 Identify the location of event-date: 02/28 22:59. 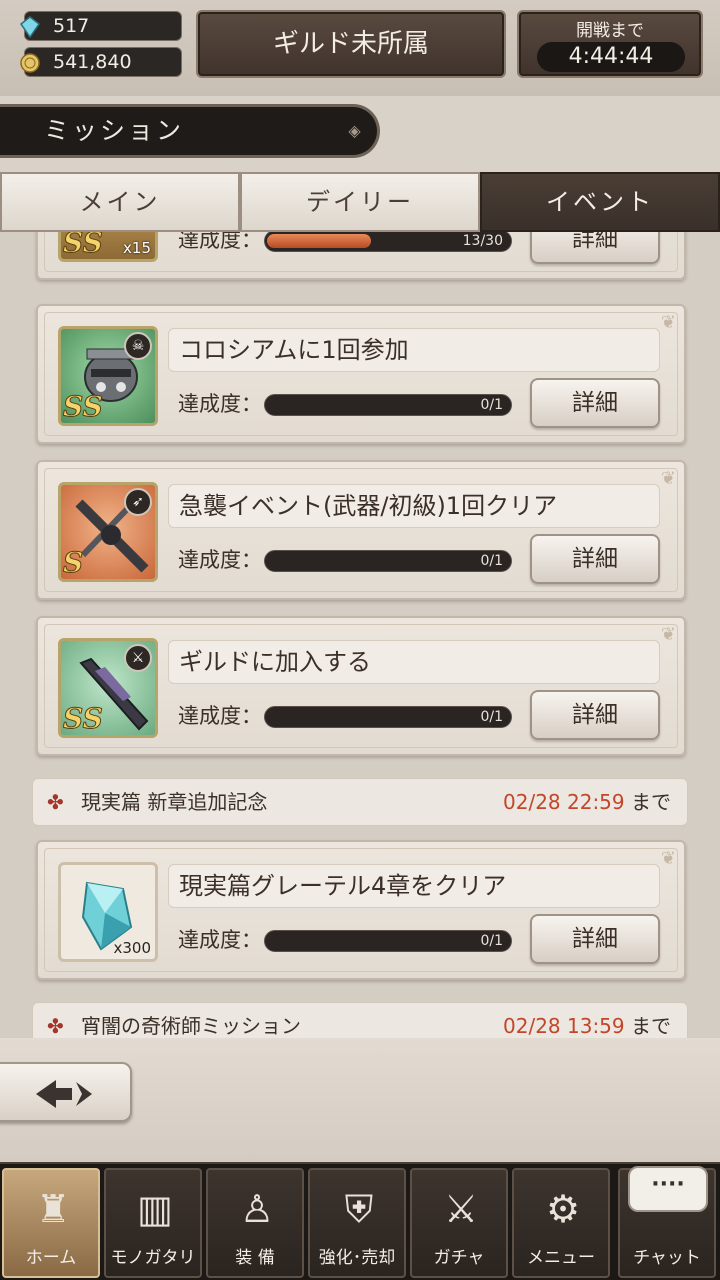
(564, 802).